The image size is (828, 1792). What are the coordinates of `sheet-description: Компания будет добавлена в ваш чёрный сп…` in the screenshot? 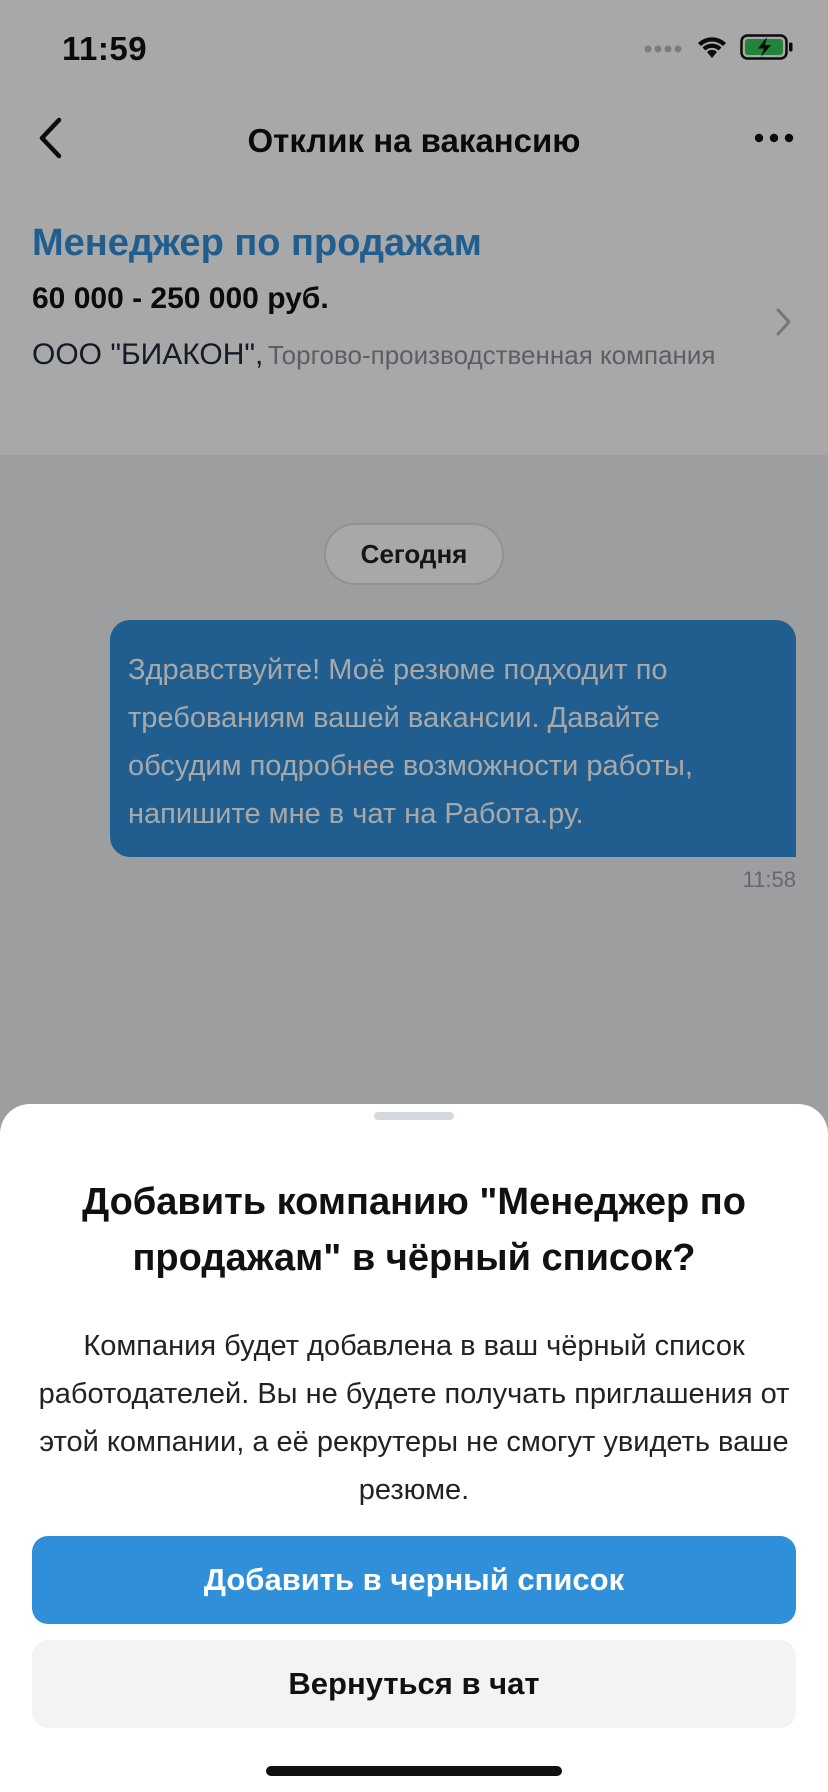 It's located at (414, 1418).